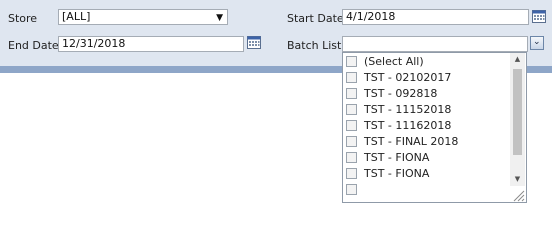 Image resolution: width=552 pixels, height=240 pixels. What do you see at coordinates (23, 18) in the screenshot?
I see `store-label: Store` at bounding box center [23, 18].